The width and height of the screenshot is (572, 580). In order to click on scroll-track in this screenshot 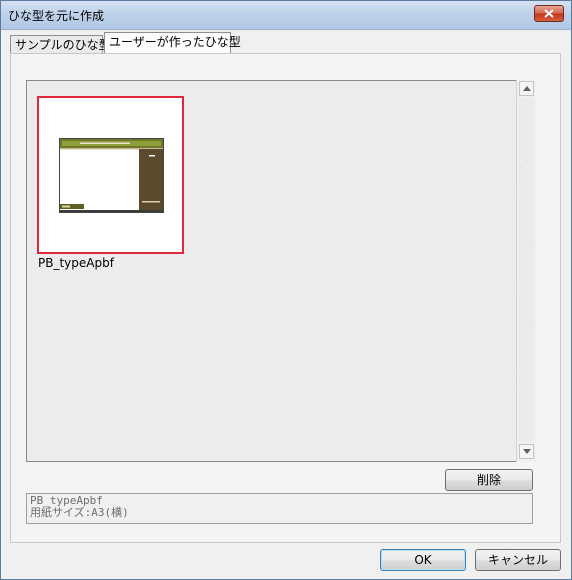, I will do `click(526, 269)`.